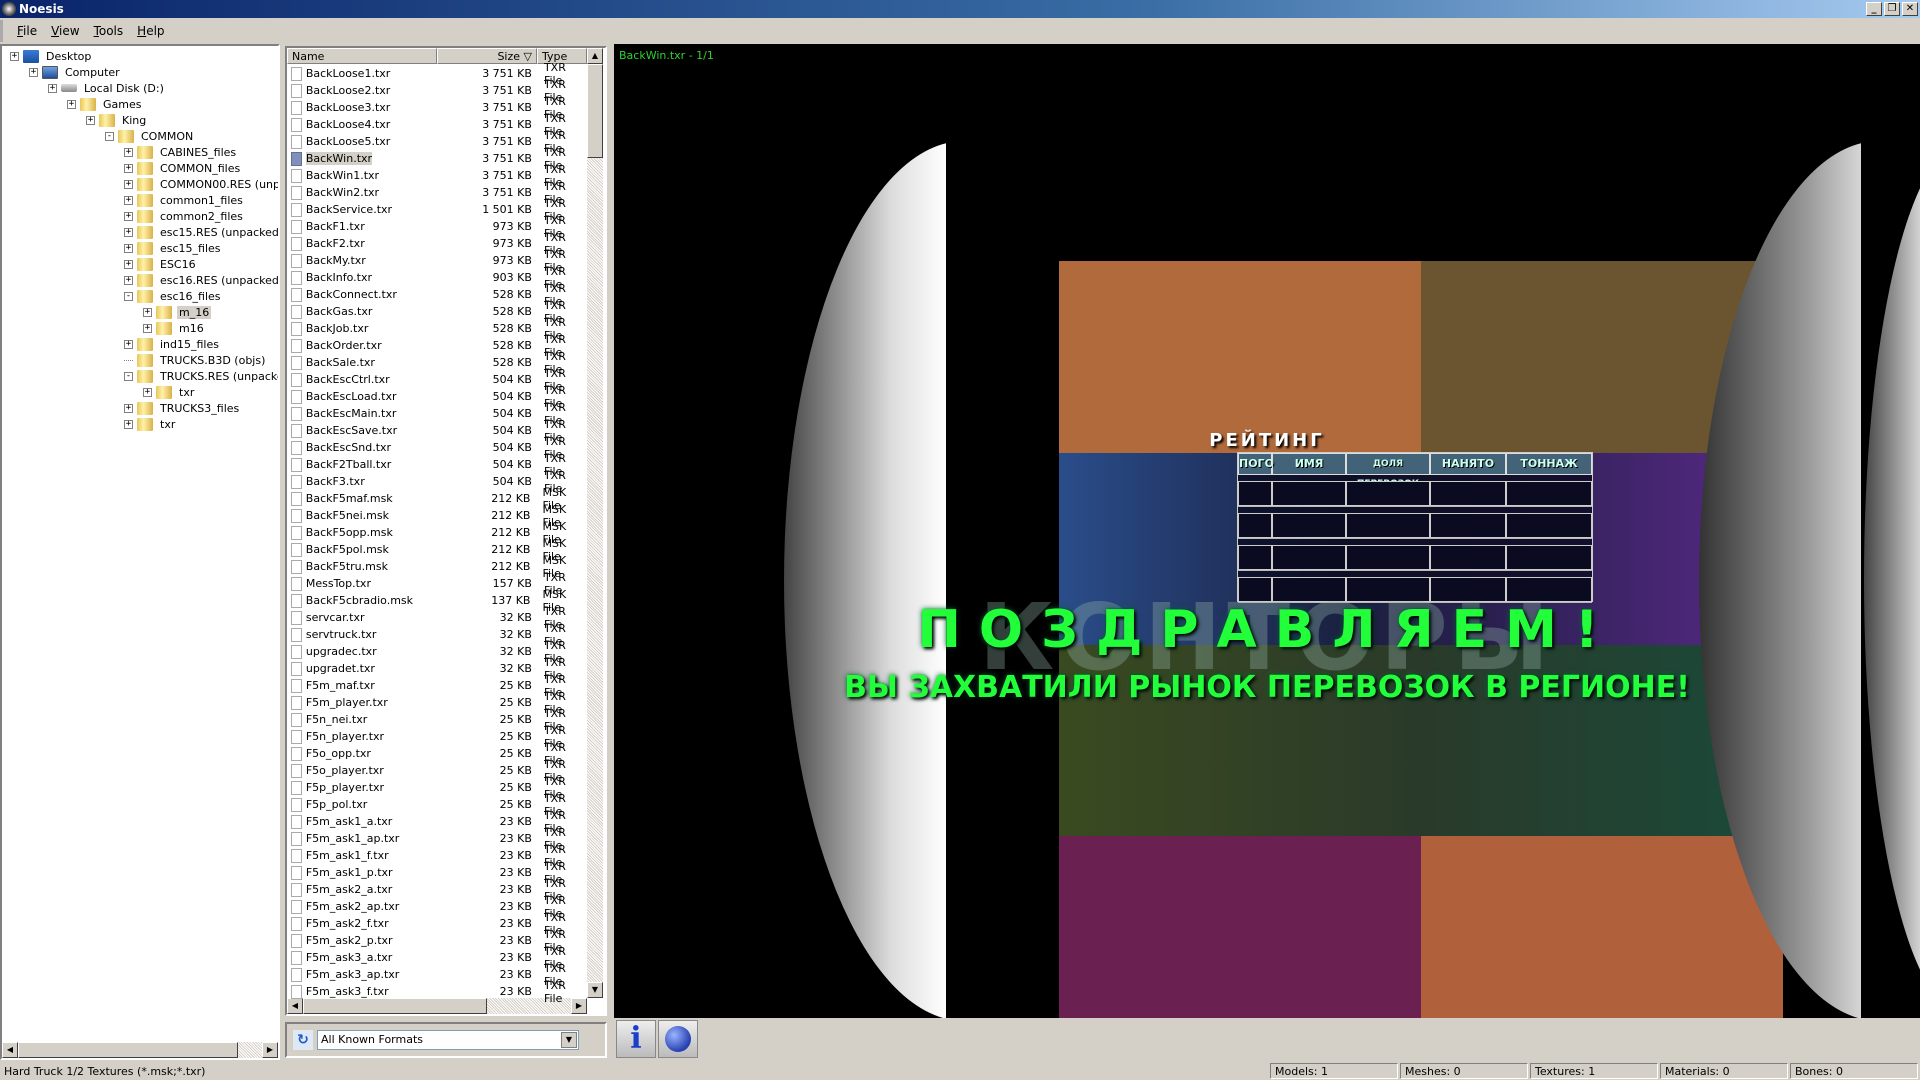 The height and width of the screenshot is (1080, 1920). I want to click on file-row: BackEscCtrl.txr 504 KB TXR File, so click(437, 380).